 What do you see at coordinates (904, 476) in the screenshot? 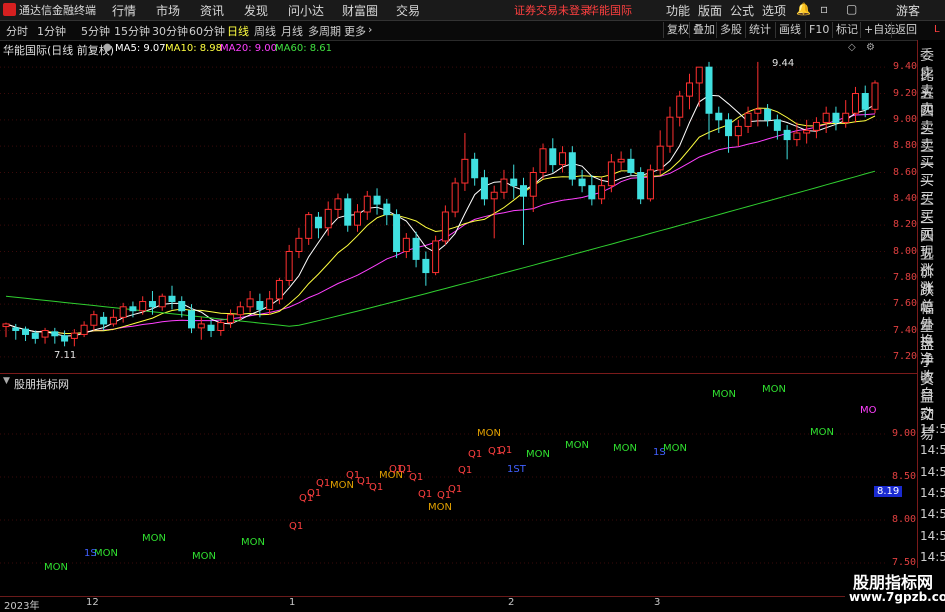
I see `sub-y-tick-label: 8.50` at bounding box center [904, 476].